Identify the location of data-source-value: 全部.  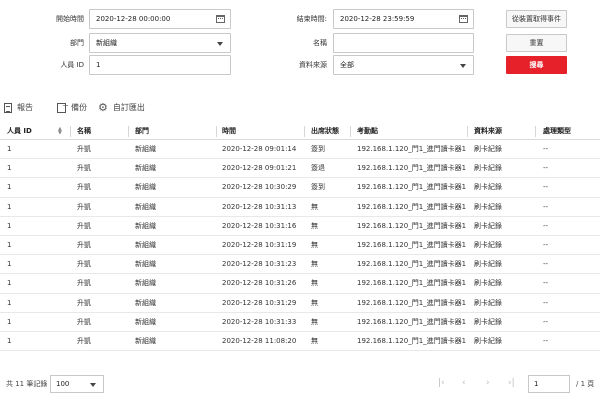
(347, 65).